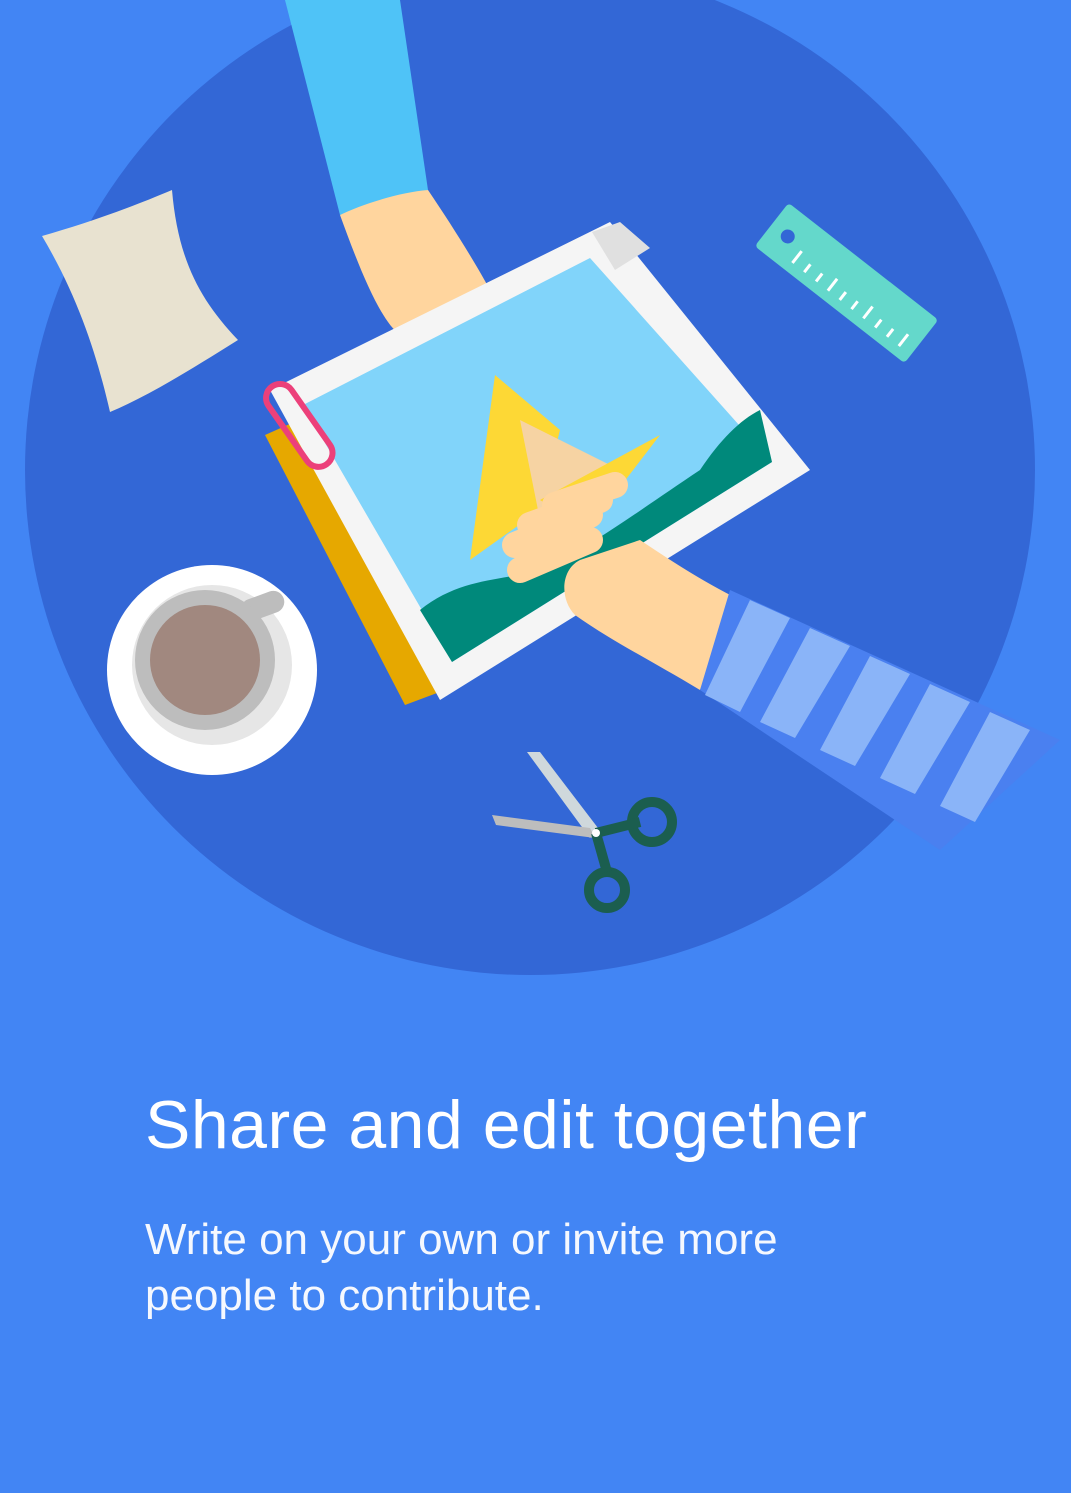  I want to click on coffee-cup, so click(212, 670).